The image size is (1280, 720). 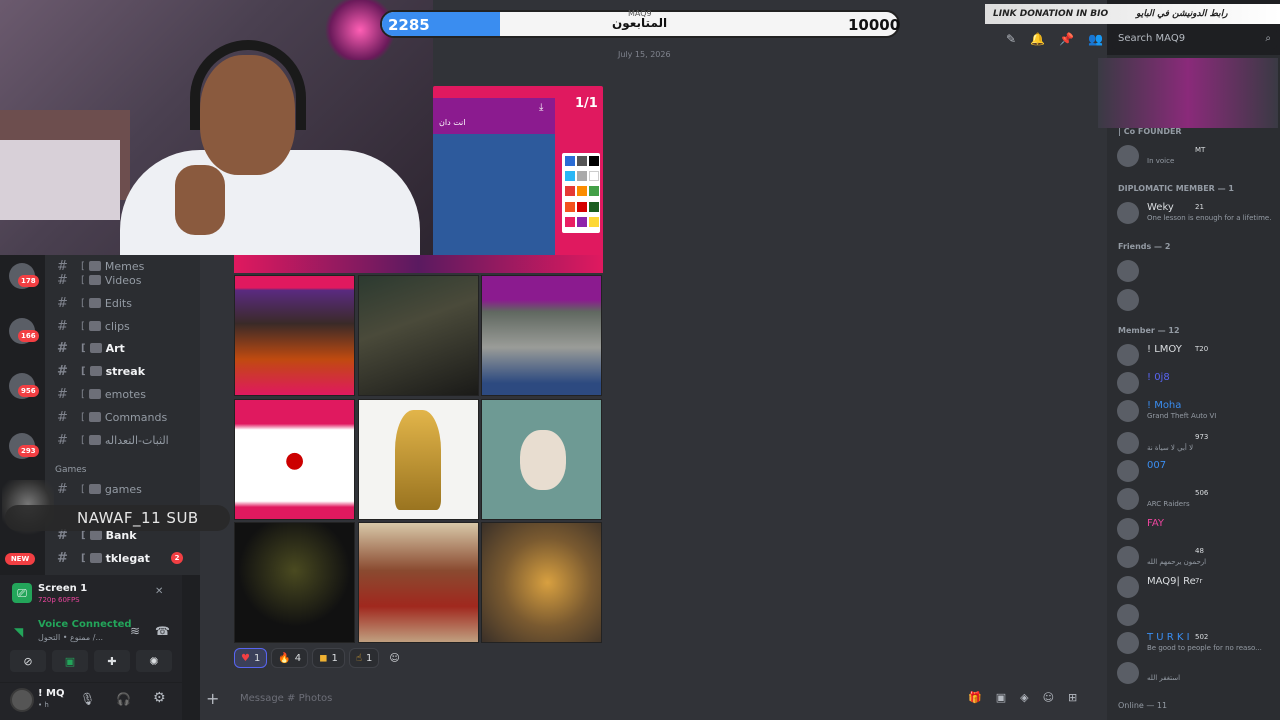 I want to click on members-icon: 👥, so click(x=1095, y=39).